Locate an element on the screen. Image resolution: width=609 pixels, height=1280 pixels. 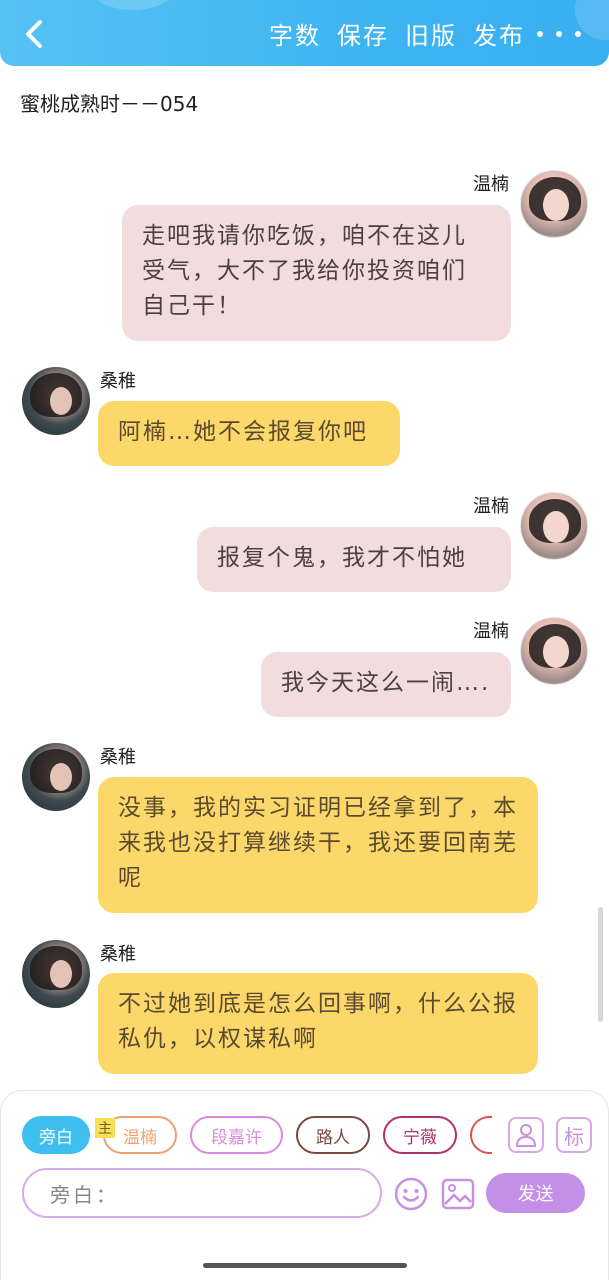
home-indicator is located at coordinates (305, 1265).